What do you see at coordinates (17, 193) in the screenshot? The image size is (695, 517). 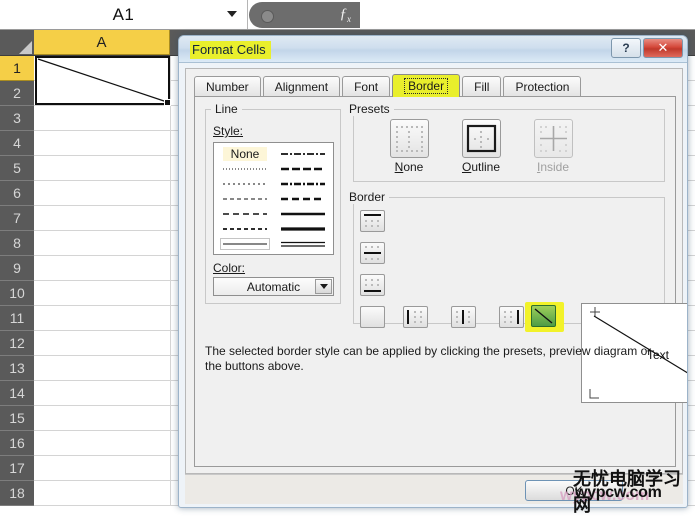 I see `row-header-6: 6` at bounding box center [17, 193].